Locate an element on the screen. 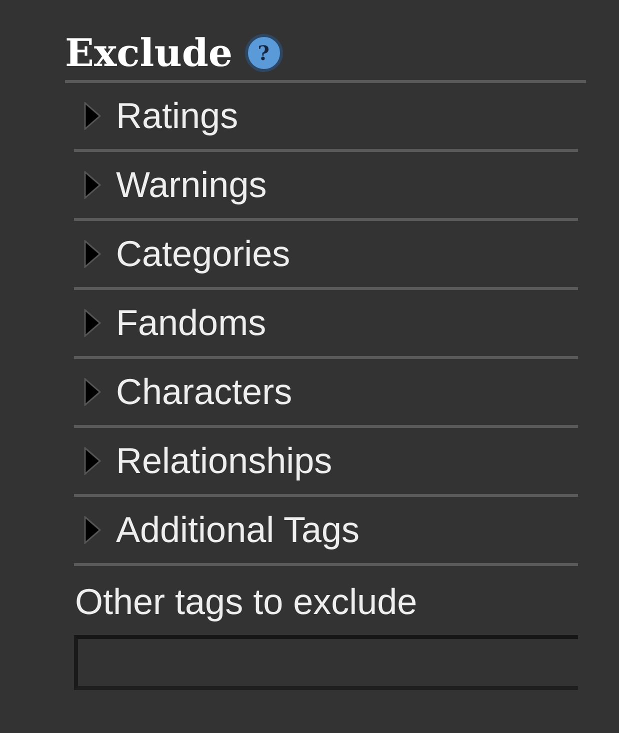  filter-expander: Ratings is located at coordinates (326, 117).